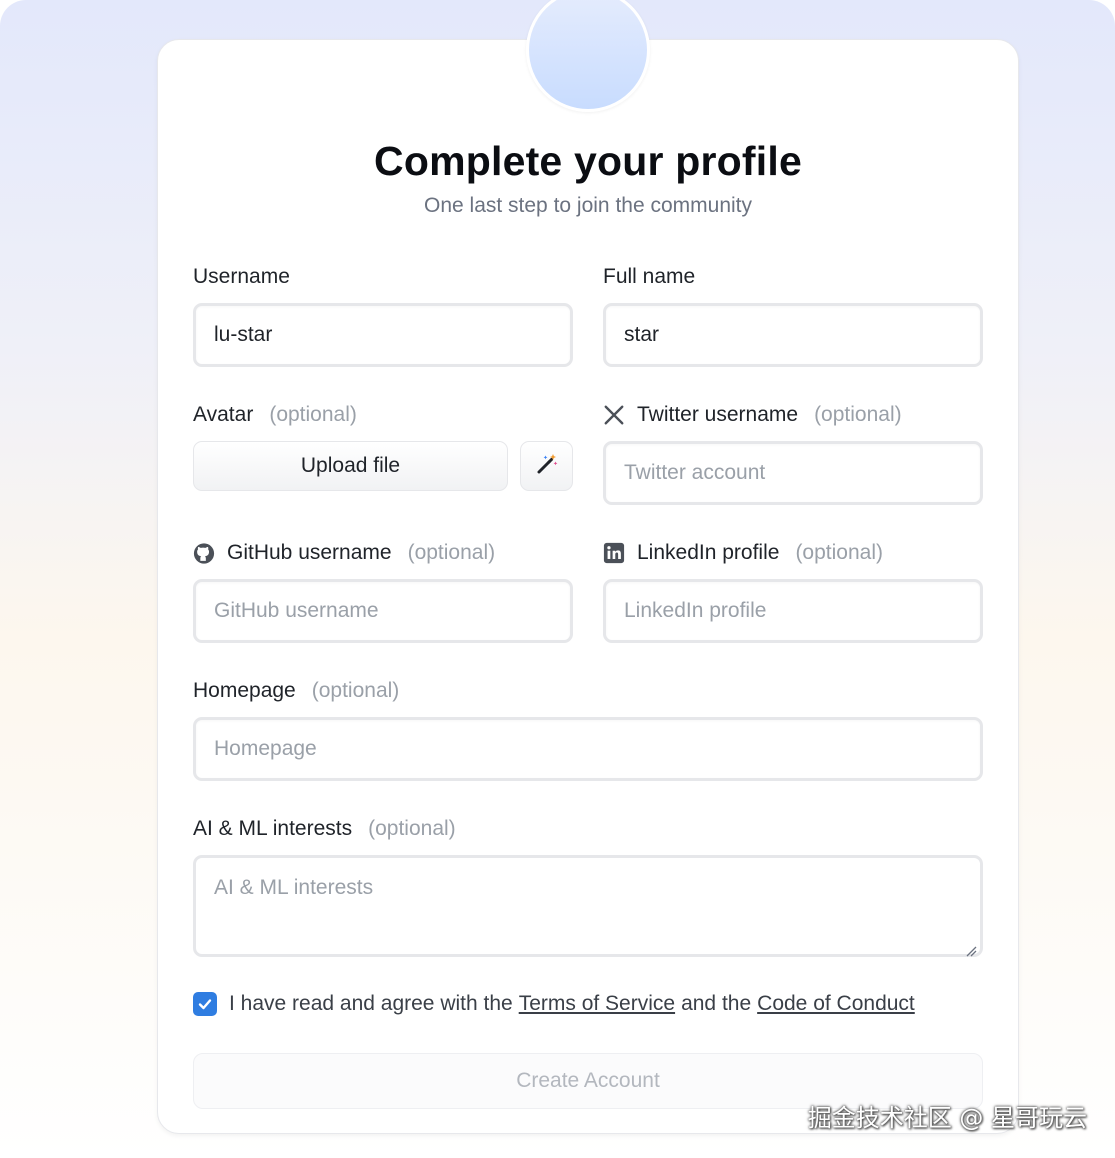  I want to click on fullname-label: Full name, so click(649, 276).